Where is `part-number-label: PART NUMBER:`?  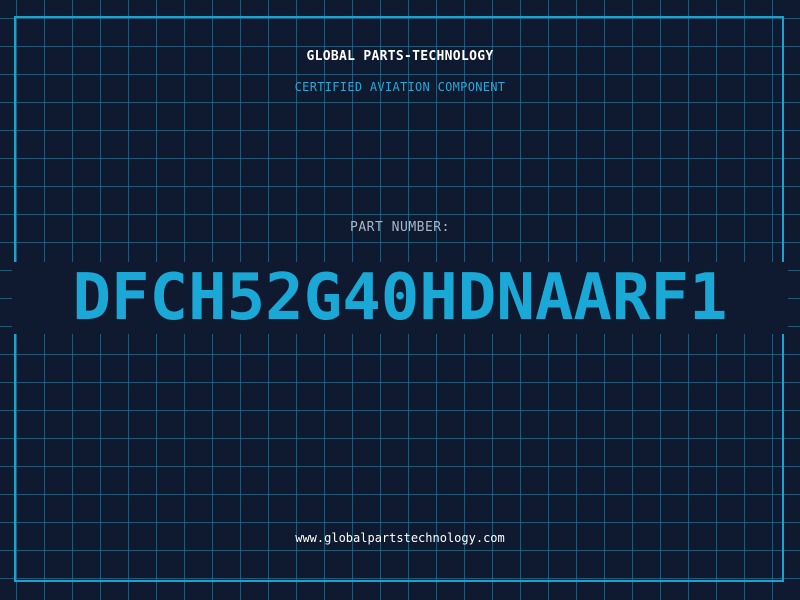
part-number-label: PART NUMBER: is located at coordinates (400, 227).